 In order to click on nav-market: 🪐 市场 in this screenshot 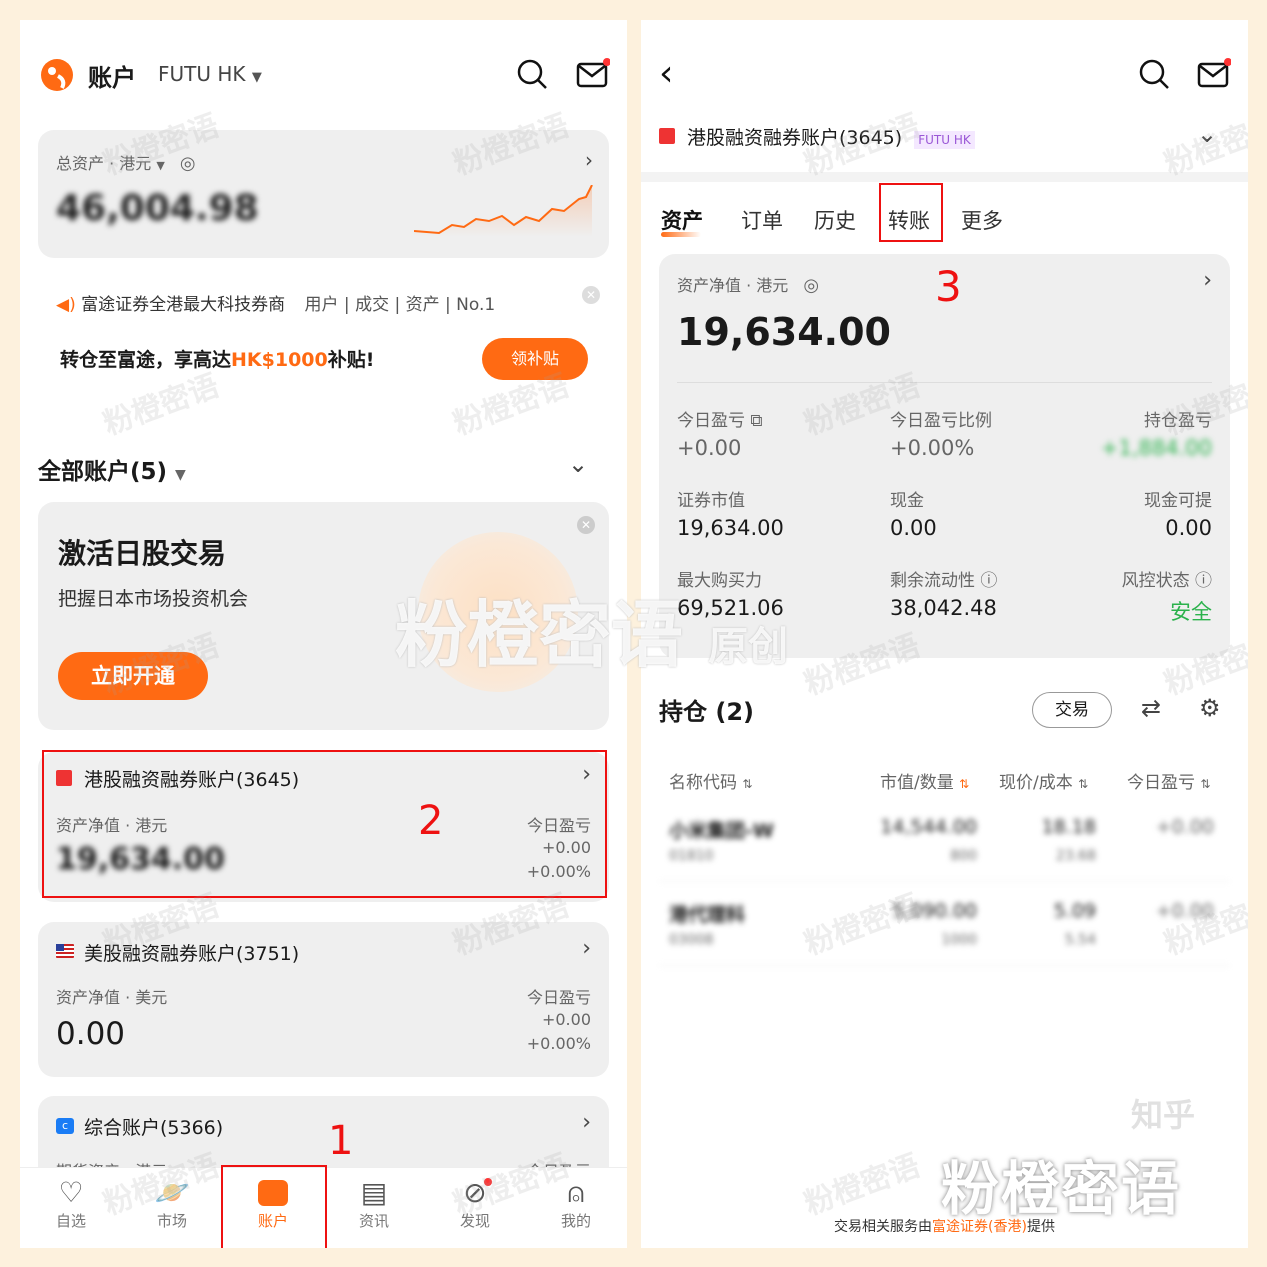, I will do `click(172, 1203)`.